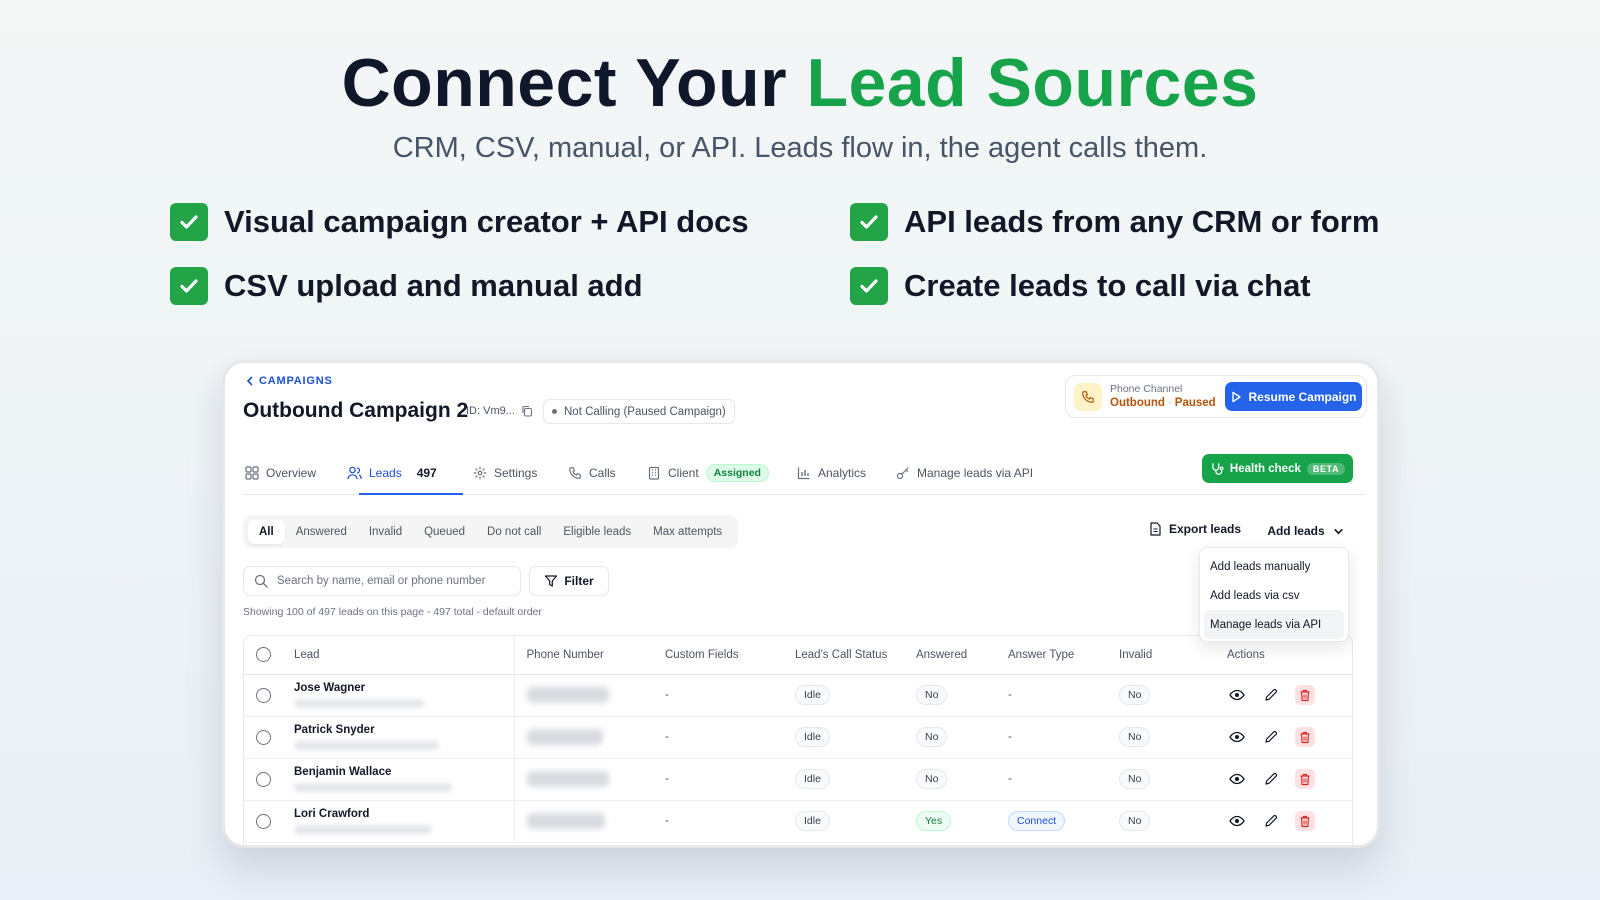  What do you see at coordinates (1037, 821) in the screenshot?
I see `answer-type-badge: Connect` at bounding box center [1037, 821].